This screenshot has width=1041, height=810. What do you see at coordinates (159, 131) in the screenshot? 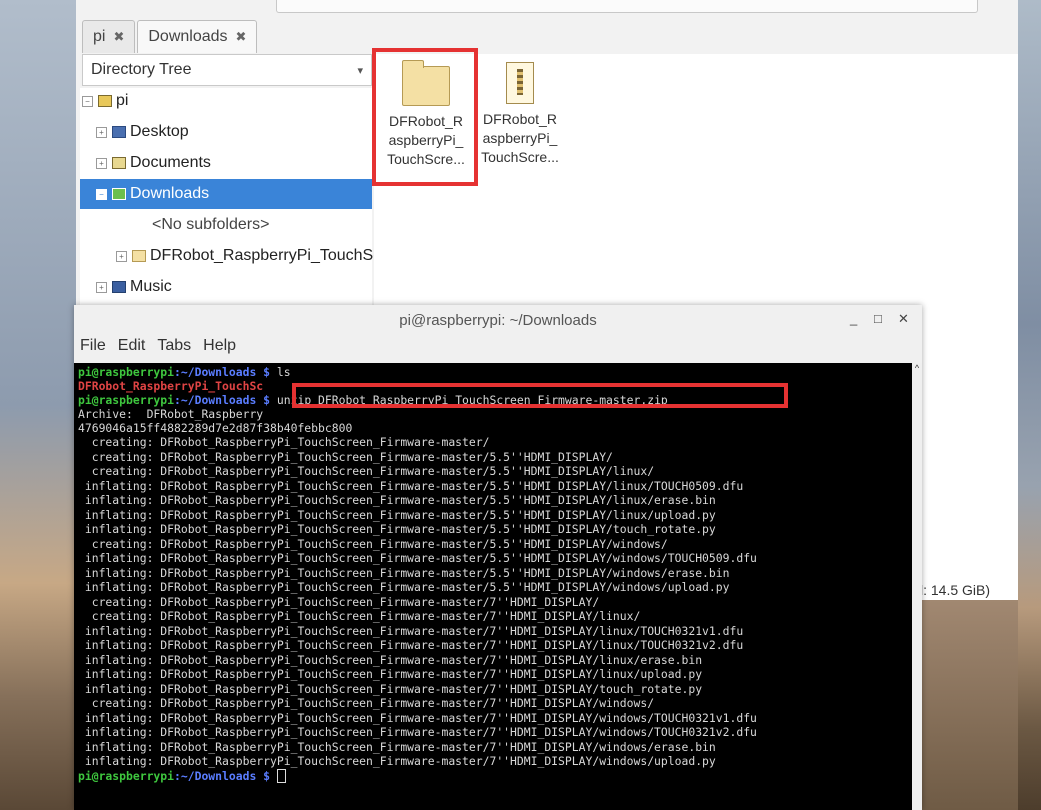
I see `tree-item-label: Desktop` at bounding box center [159, 131].